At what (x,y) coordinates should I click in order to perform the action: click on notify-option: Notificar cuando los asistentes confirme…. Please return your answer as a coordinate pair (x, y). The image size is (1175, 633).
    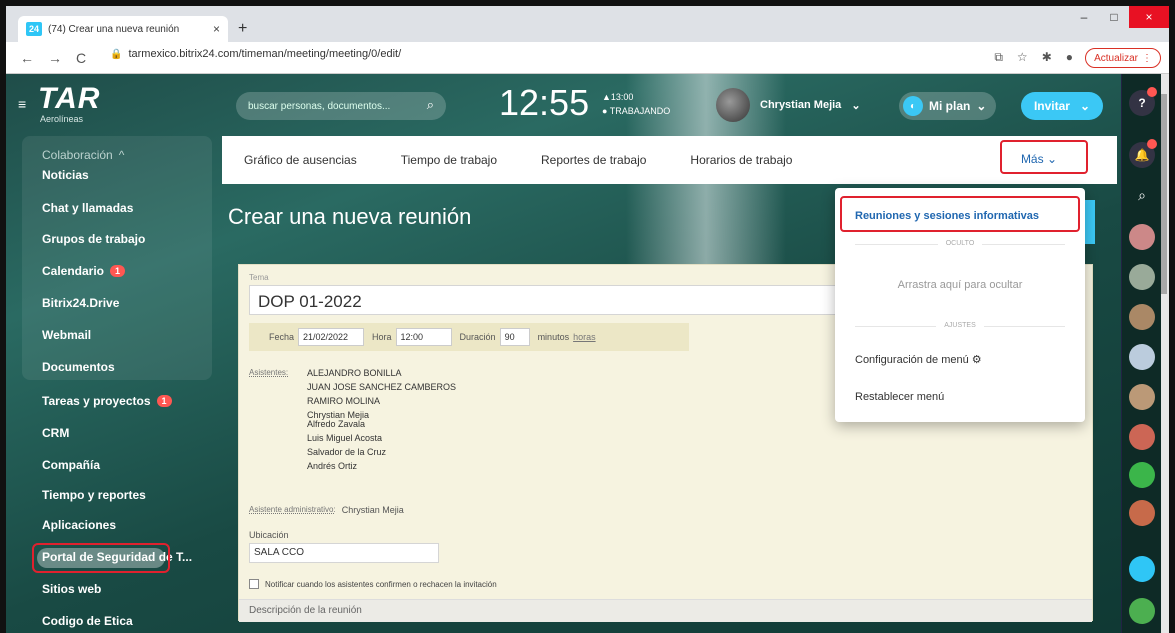
    Looking at the image, I should click on (373, 584).